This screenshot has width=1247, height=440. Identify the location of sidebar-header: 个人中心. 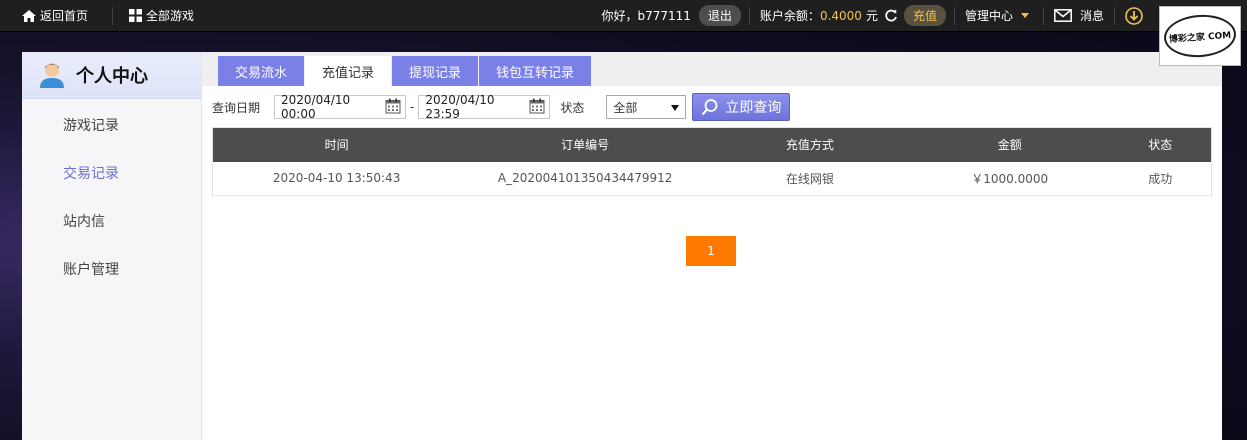
(111, 75).